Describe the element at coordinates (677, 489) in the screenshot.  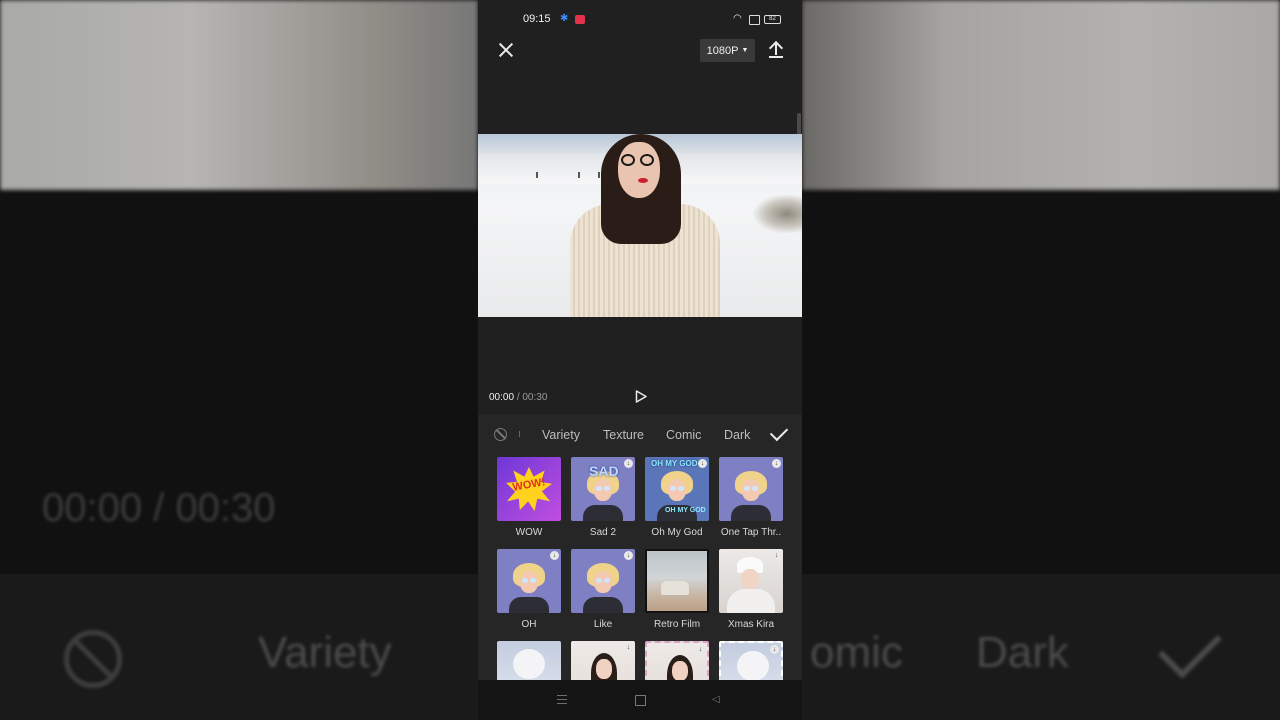
I see `effect-thumbnail: OH MY GOD OH MY GOD ↓` at that location.